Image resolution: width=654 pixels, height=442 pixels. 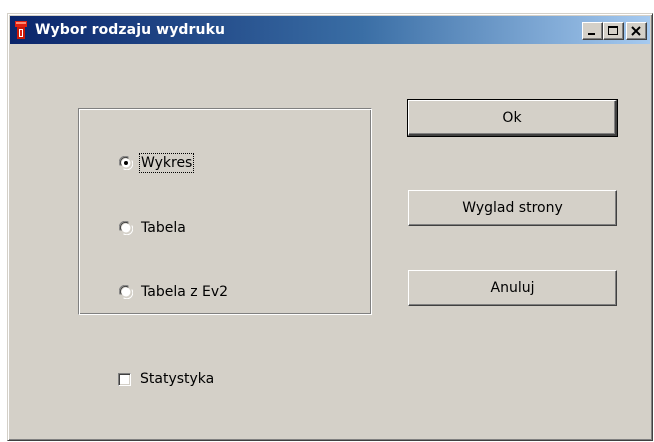 I want to click on ok-button: Ok, so click(x=512, y=118).